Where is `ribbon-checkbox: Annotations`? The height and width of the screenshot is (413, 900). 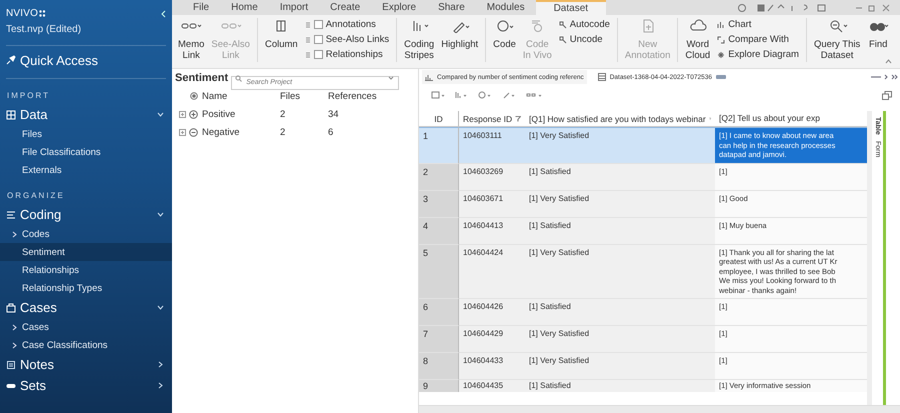 ribbon-checkbox: Annotations is located at coordinates (347, 24).